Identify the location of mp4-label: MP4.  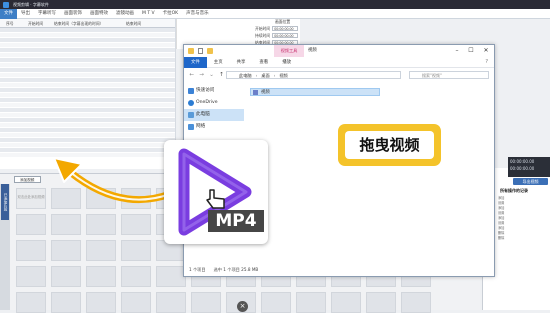
(236, 221).